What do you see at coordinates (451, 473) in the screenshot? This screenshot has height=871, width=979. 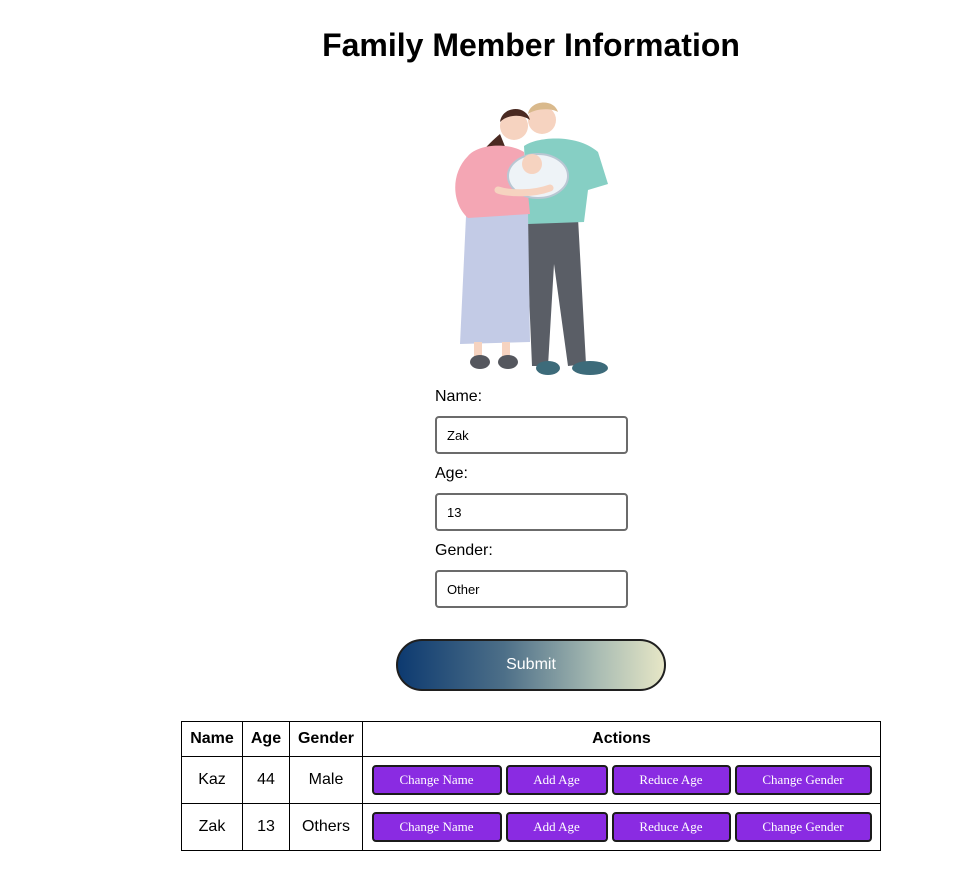 I see `age-label: Age:` at bounding box center [451, 473].